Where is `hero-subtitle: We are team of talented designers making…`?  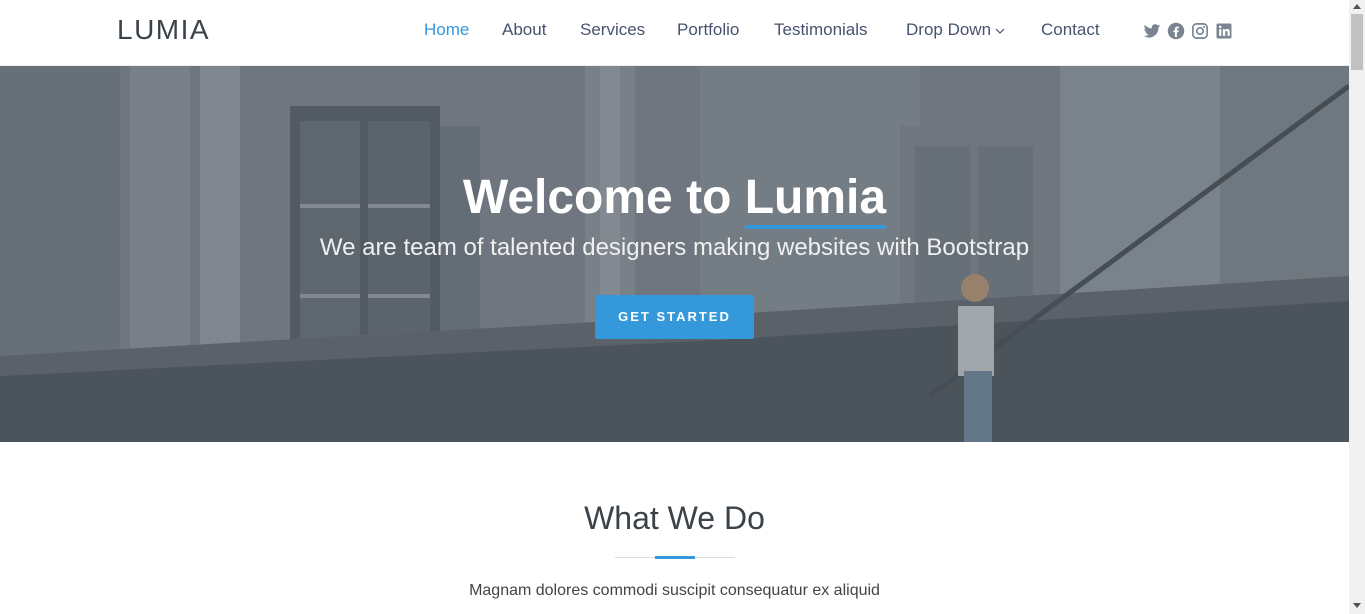
hero-subtitle: We are team of talented designers making… is located at coordinates (674, 247).